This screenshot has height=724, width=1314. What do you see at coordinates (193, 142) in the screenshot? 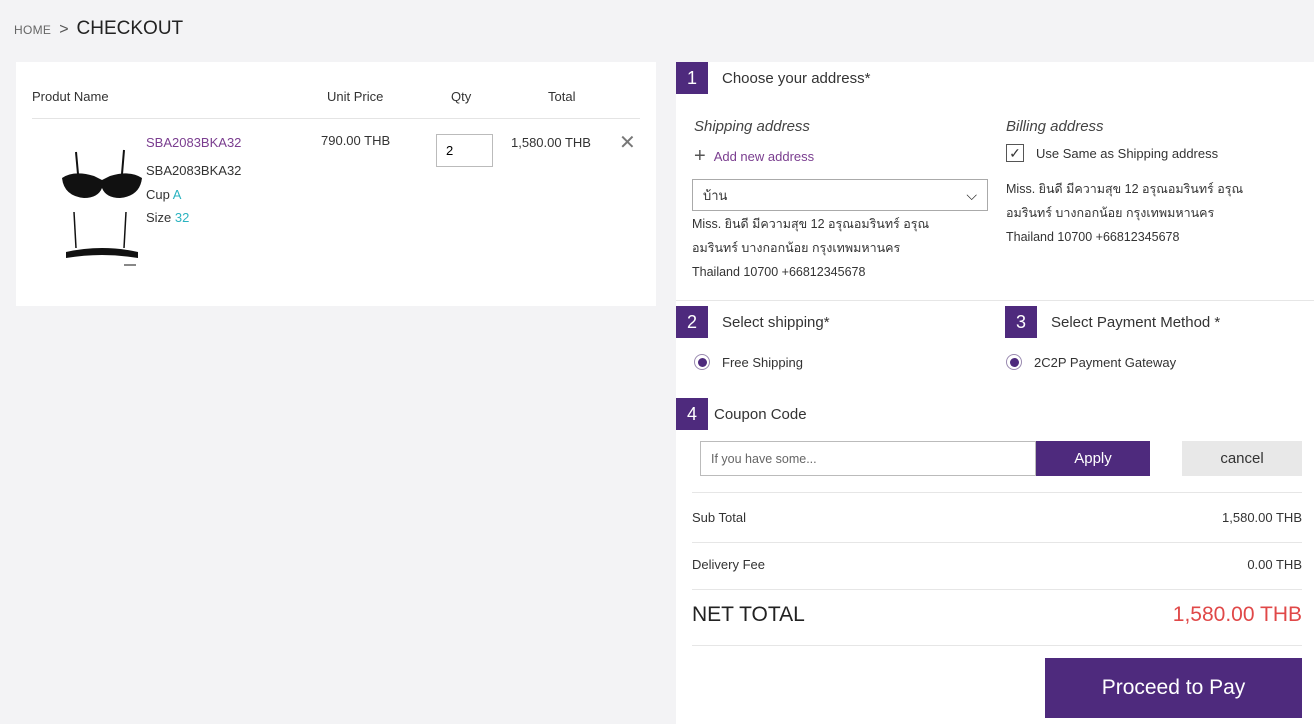
I see `product-code-link: SBA2083BKA32` at bounding box center [193, 142].